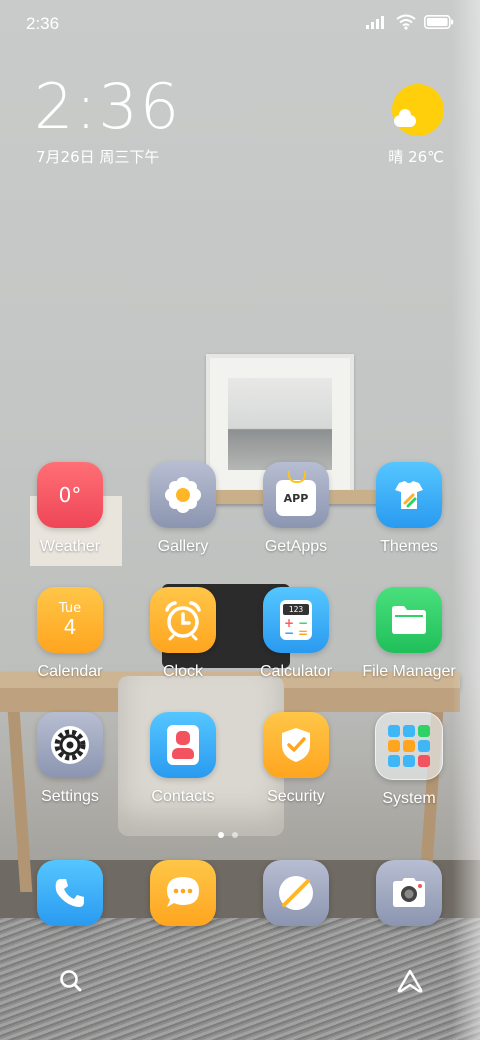 The width and height of the screenshot is (480, 1040). Describe the element at coordinates (228, 835) in the screenshot. I see `page-indicator` at that location.